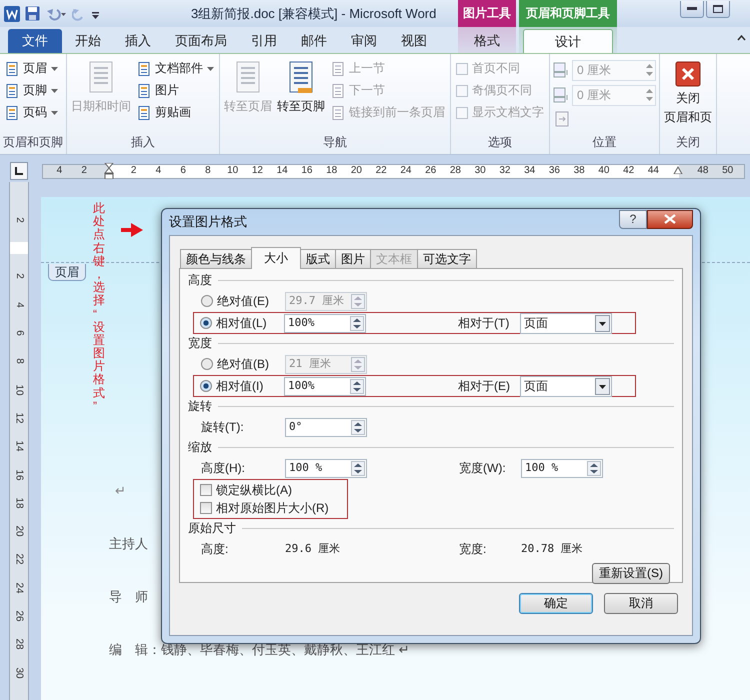 The height and width of the screenshot is (700, 750). Describe the element at coordinates (216, 258) in the screenshot. I see `dialog-tab: 颜色与线条` at that location.